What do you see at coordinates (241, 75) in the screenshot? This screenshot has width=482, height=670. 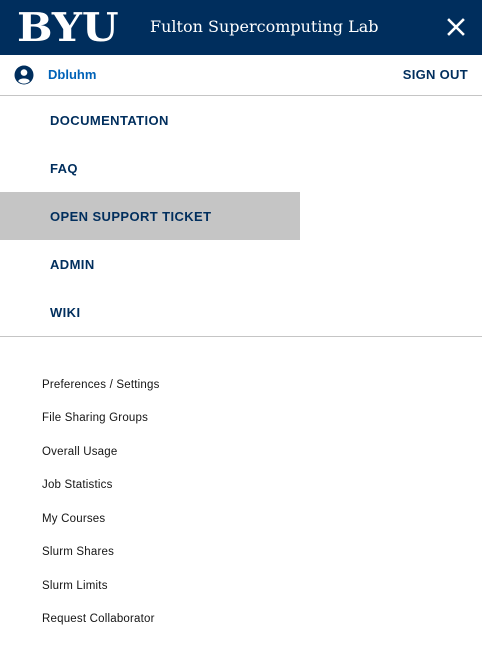 I see `user-bar: Dbluhm SIGN OUT` at bounding box center [241, 75].